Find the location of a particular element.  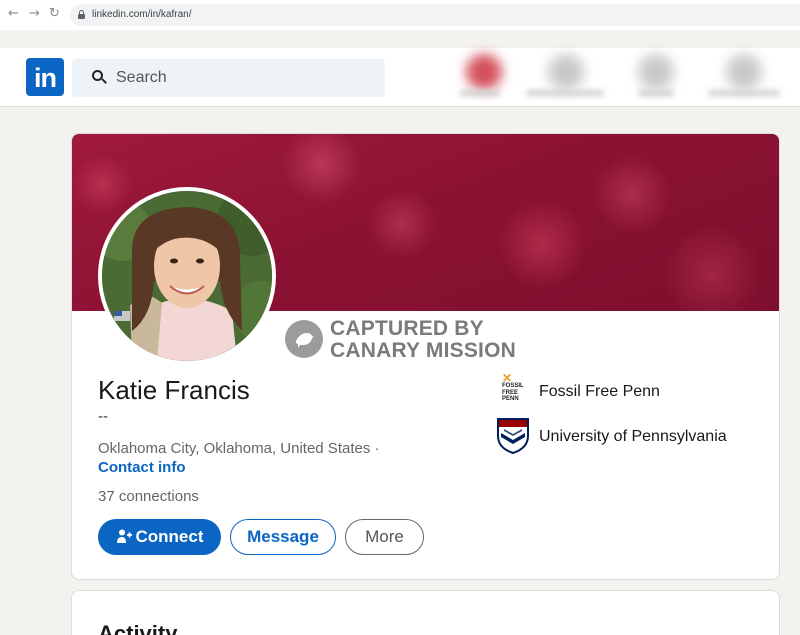

bird-icon is located at coordinates (304, 339).